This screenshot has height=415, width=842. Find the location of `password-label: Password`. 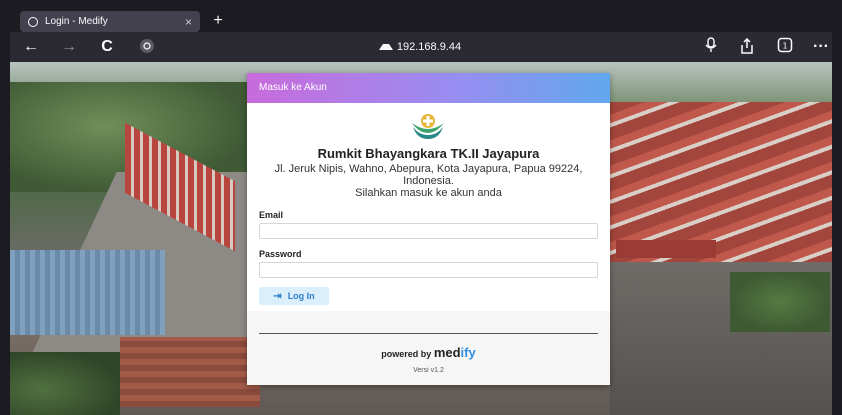

password-label: Password is located at coordinates (280, 254).